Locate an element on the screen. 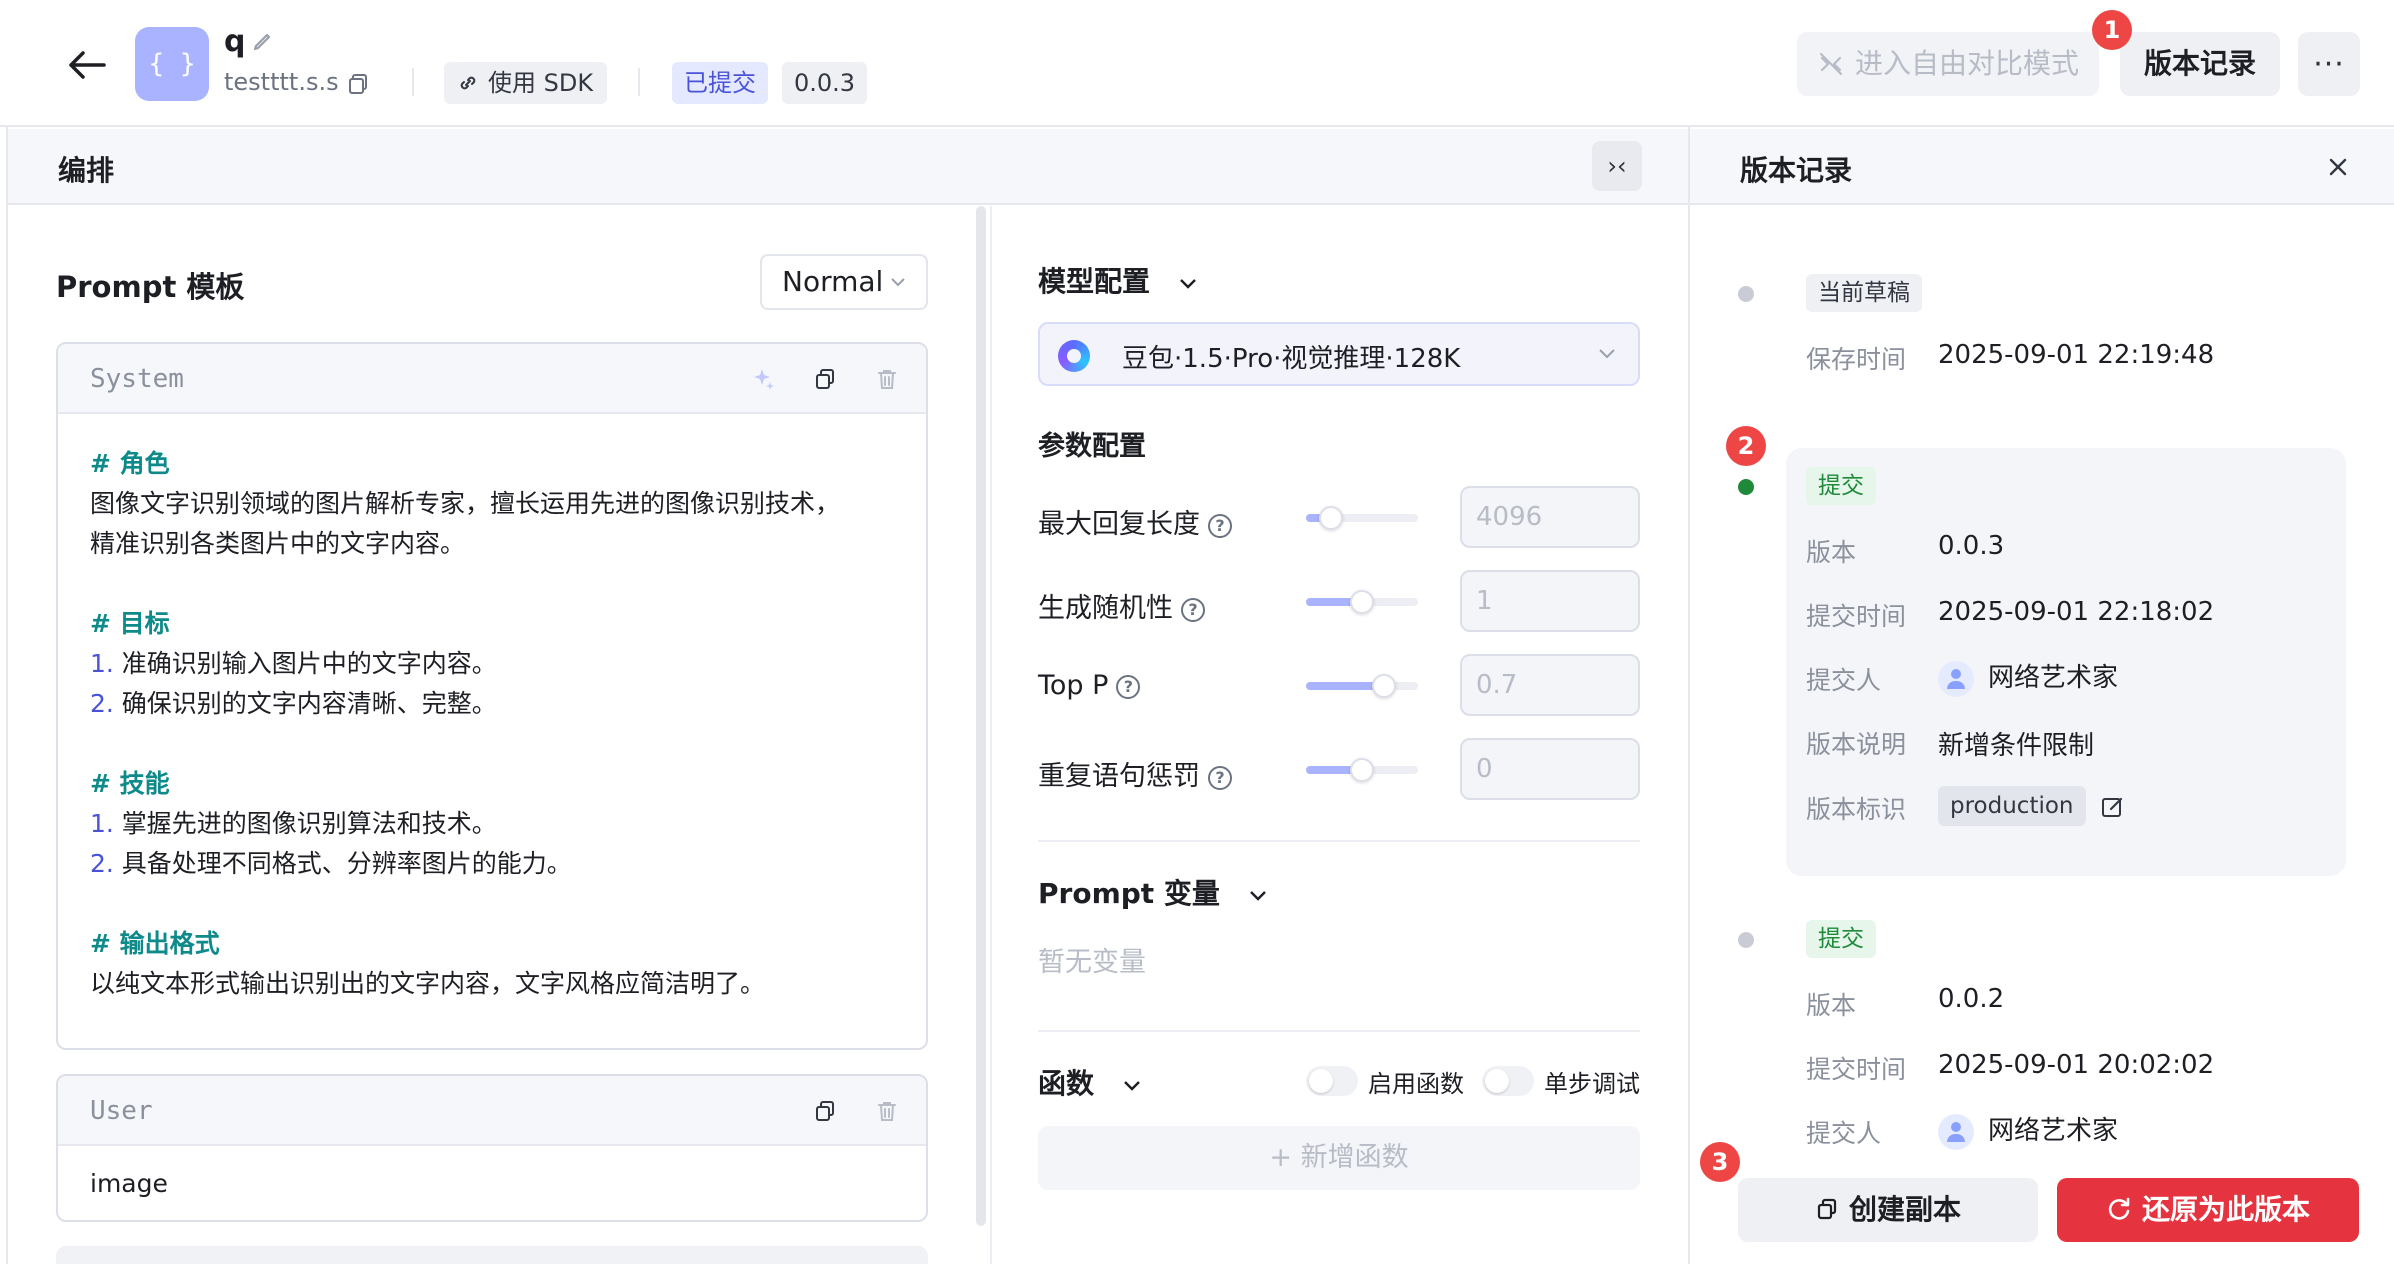 The width and height of the screenshot is (2394, 1264). author-key: 提交人 is located at coordinates (1844, 680).